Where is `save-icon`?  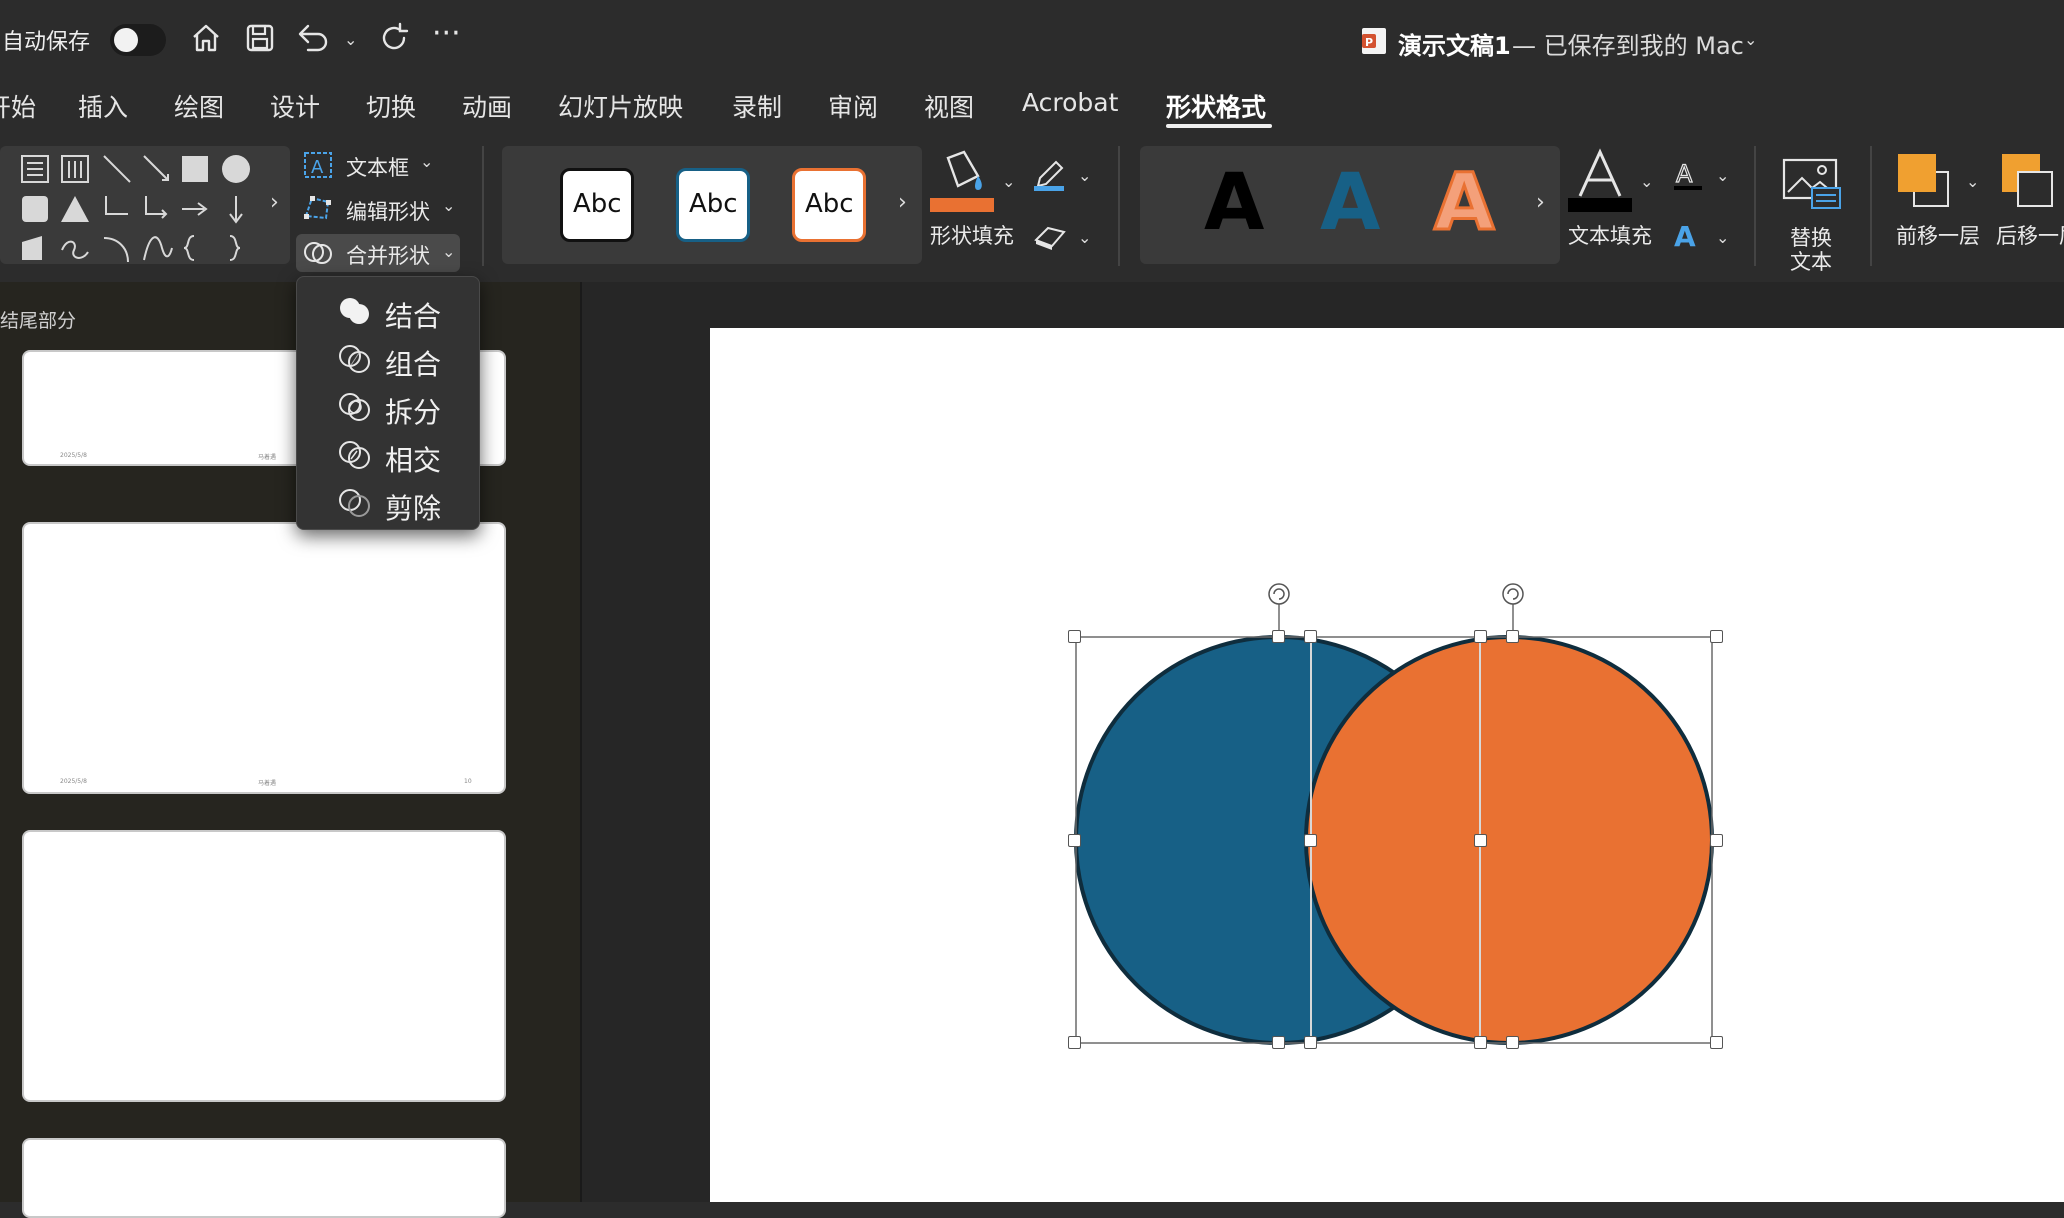
save-icon is located at coordinates (260, 38).